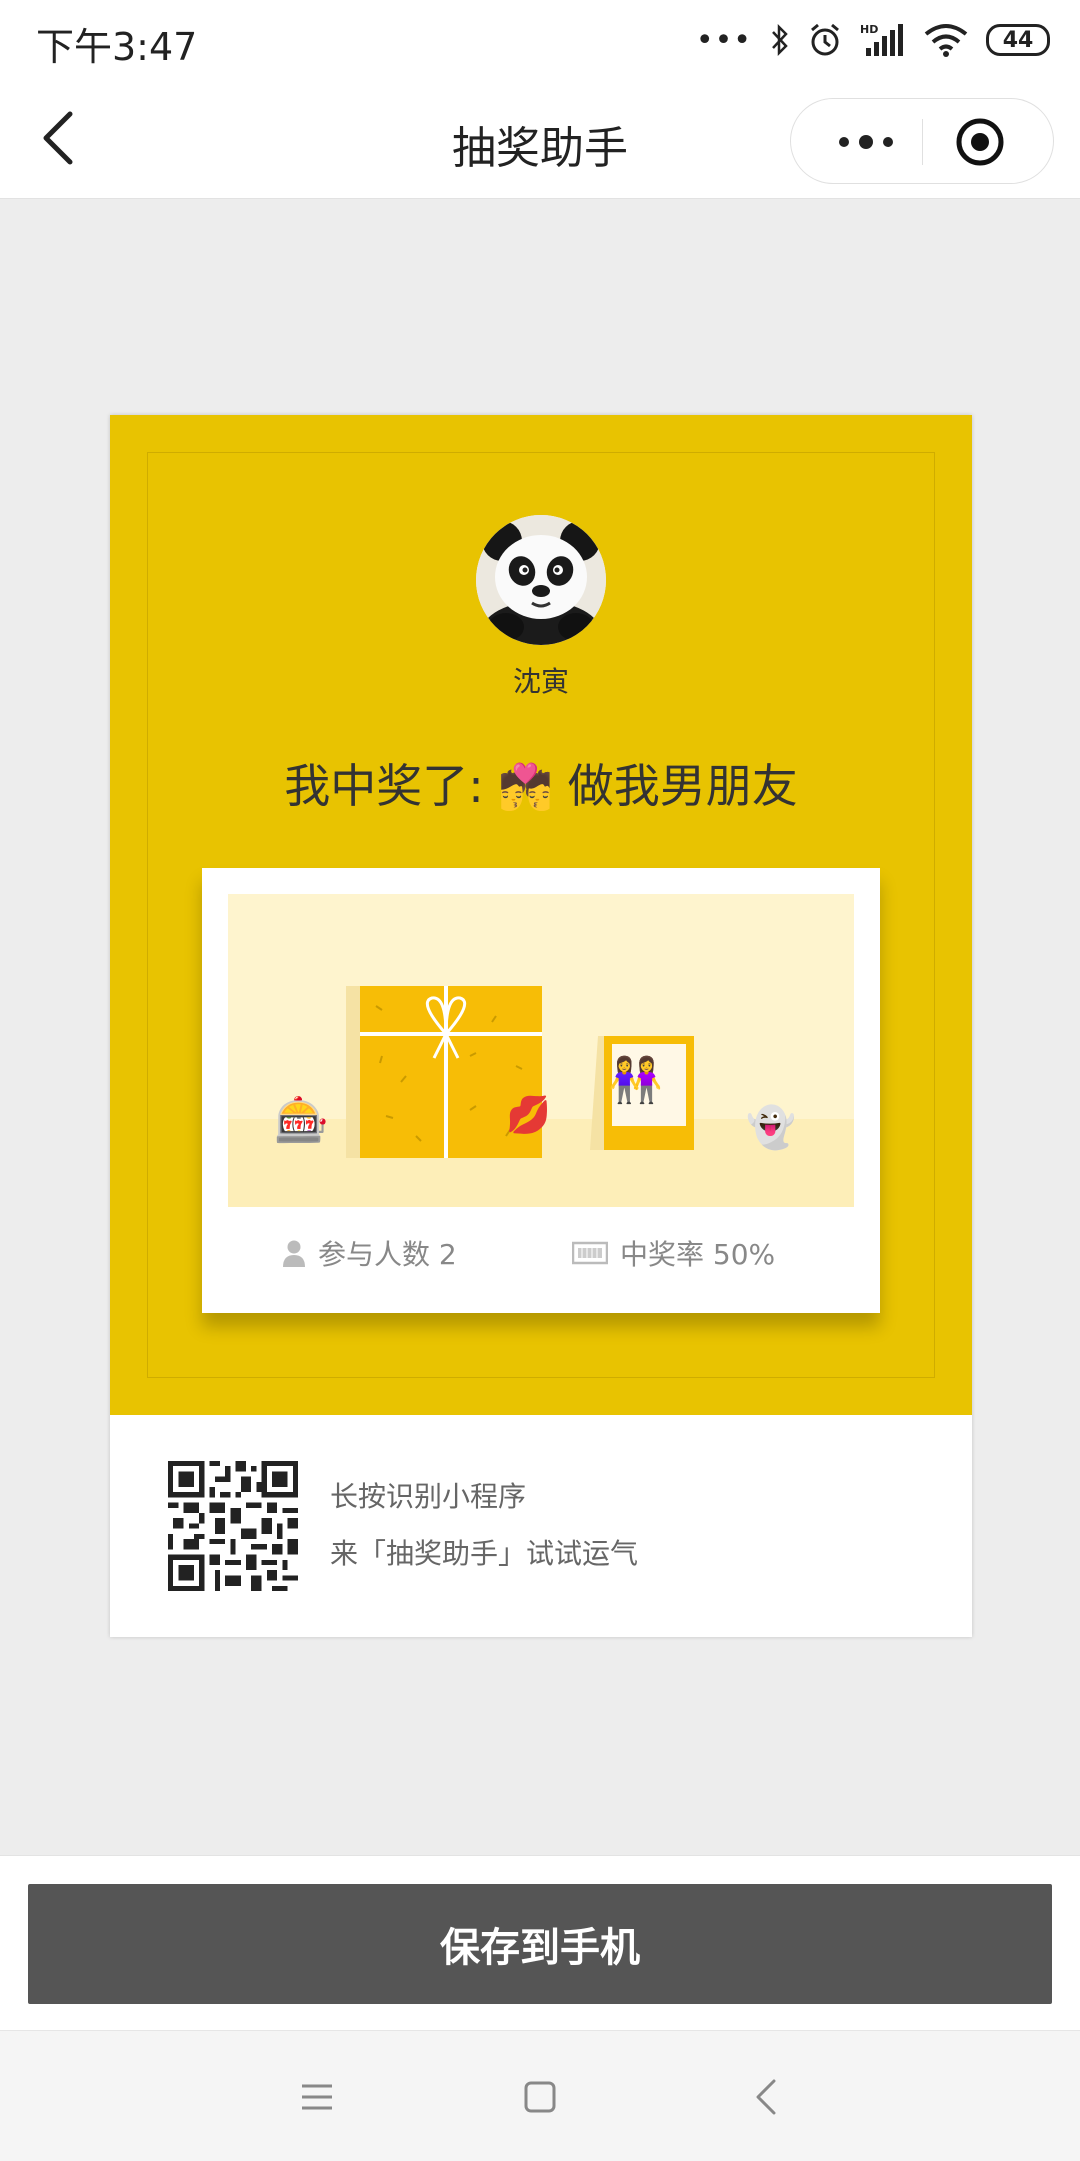  I want to click on capsule-menu, so click(922, 141).